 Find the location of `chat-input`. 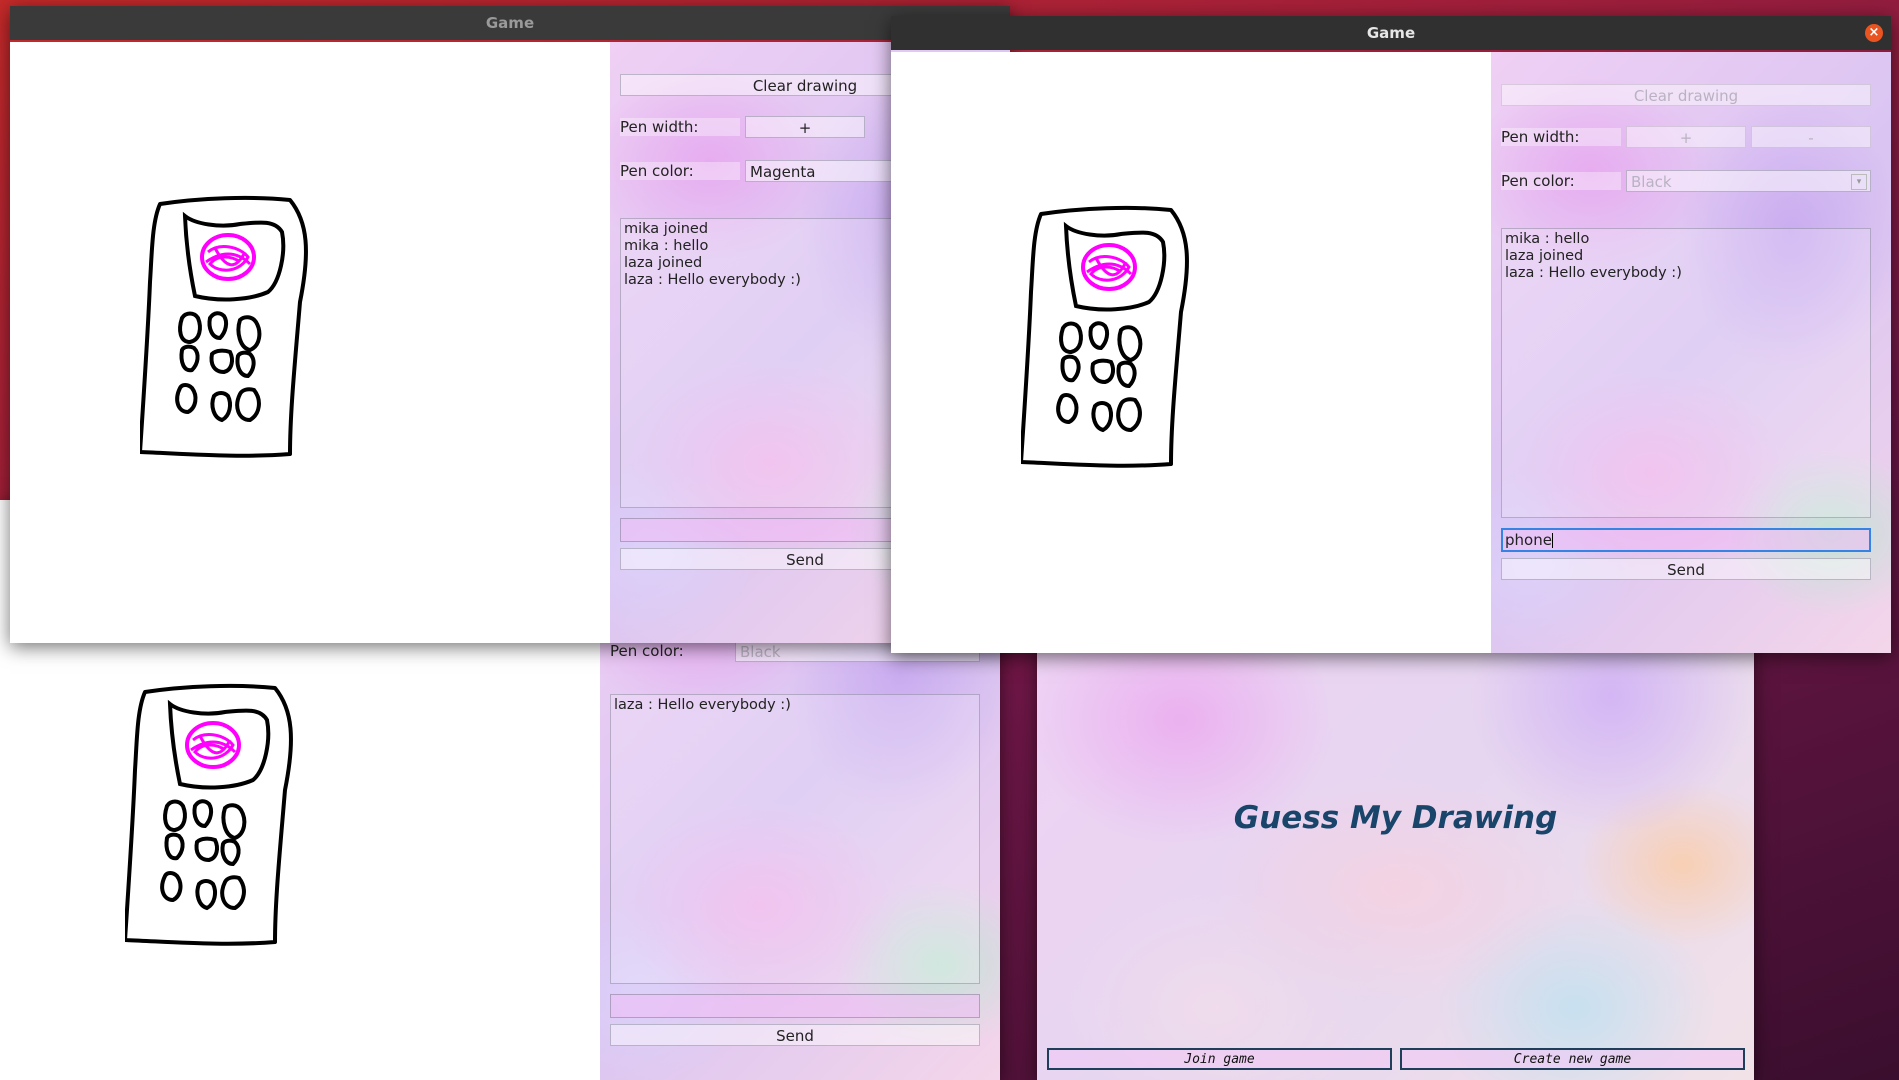

chat-input is located at coordinates (795, 1006).